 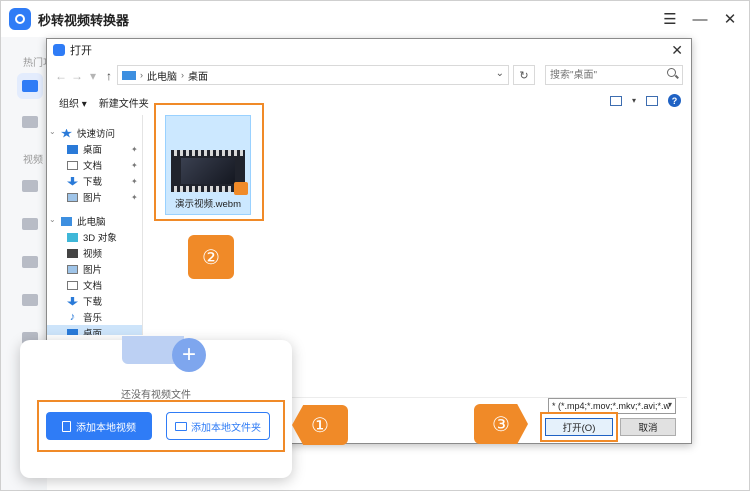 What do you see at coordinates (674, 100) in the screenshot?
I see `help-icon: ?` at bounding box center [674, 100].